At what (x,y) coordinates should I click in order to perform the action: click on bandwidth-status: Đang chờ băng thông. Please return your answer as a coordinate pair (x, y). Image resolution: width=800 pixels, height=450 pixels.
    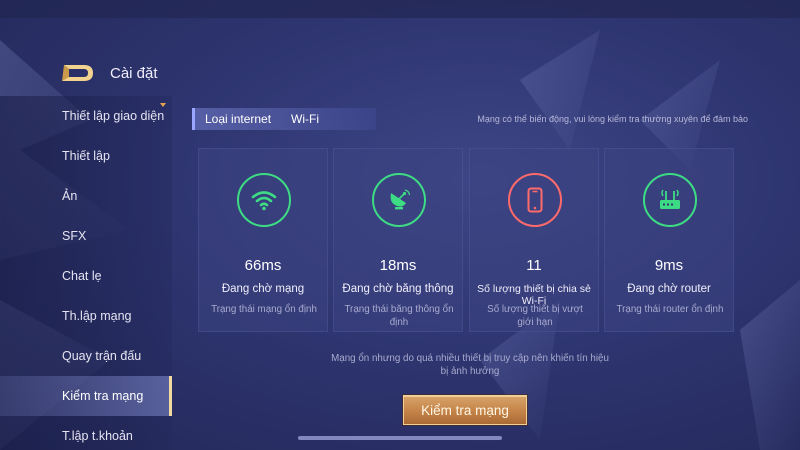
    Looking at the image, I should click on (398, 289).